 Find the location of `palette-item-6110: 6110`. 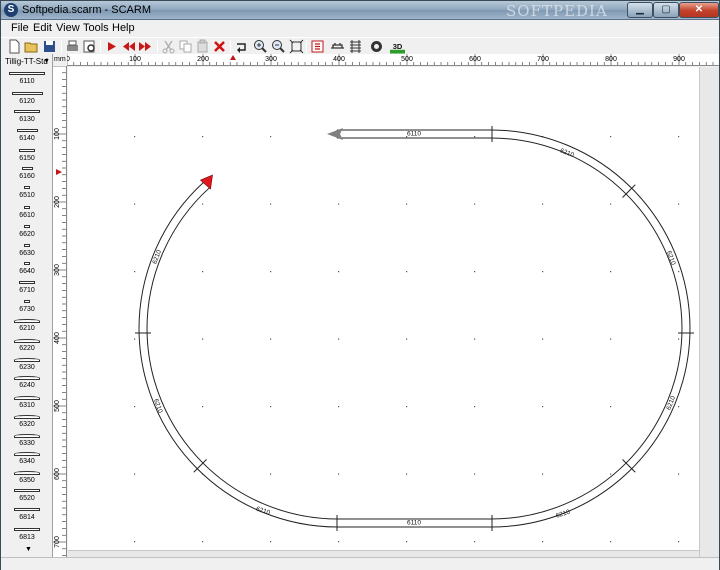

palette-item-6110: 6110 is located at coordinates (27, 77).